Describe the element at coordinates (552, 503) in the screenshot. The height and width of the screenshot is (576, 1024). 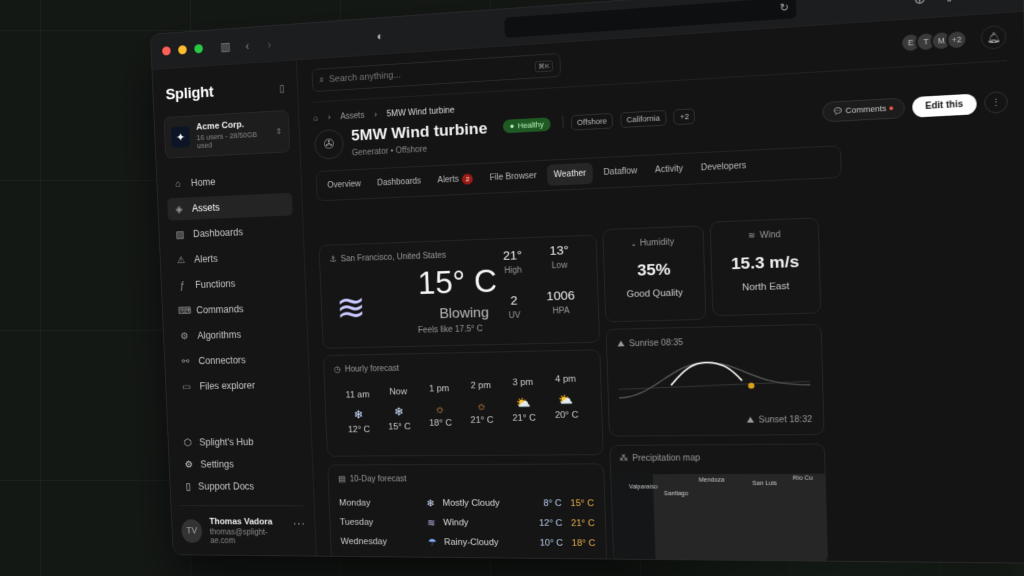
I see `forecast-low: 8° C` at that location.